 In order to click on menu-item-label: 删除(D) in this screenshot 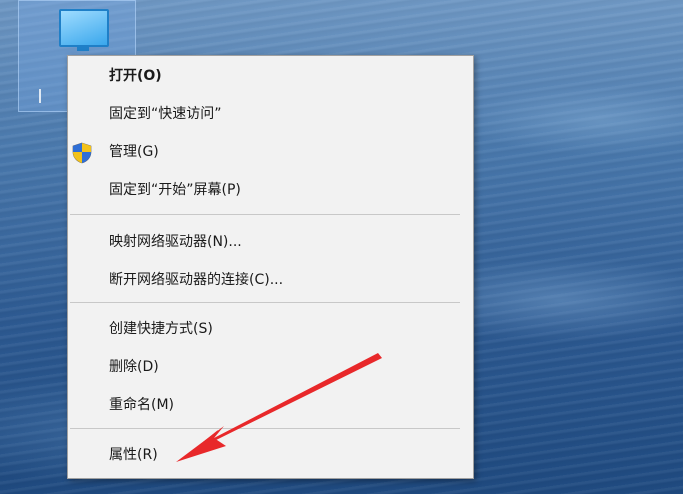, I will do `click(134, 367)`.